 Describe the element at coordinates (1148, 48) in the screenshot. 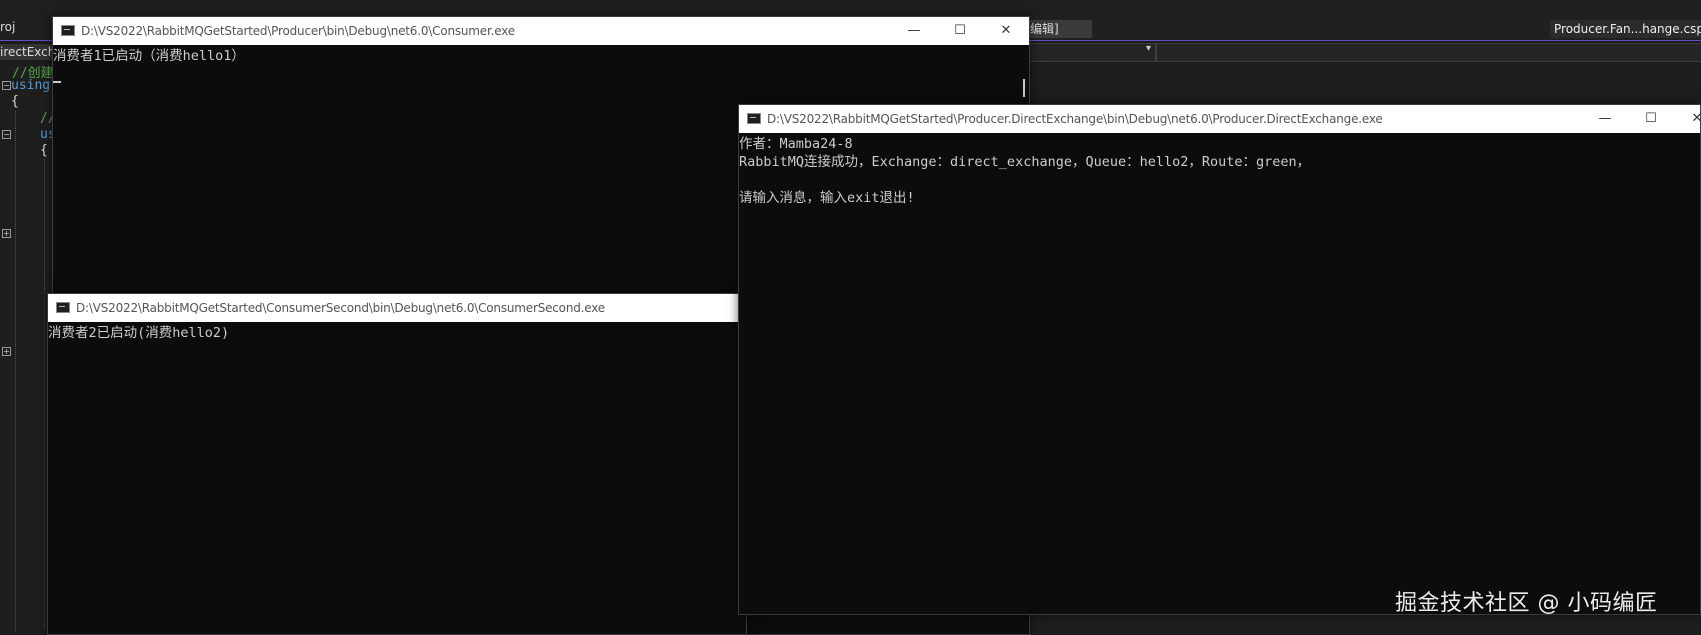

I see `chevron-down-icon: ▾` at that location.